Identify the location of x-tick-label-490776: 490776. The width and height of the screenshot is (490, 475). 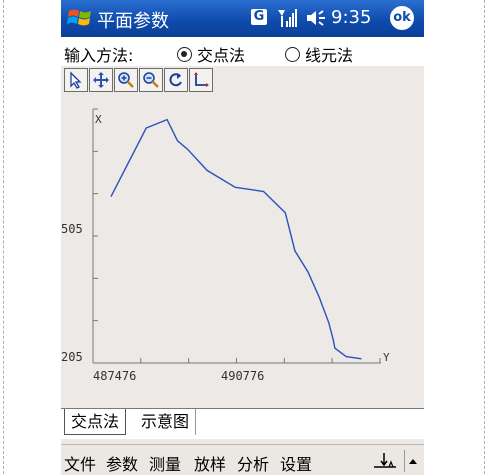
(242, 376).